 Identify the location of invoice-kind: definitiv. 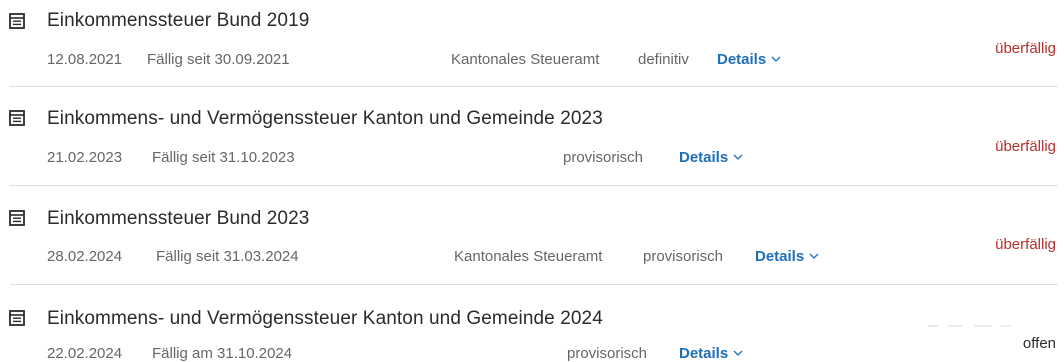
(663, 59).